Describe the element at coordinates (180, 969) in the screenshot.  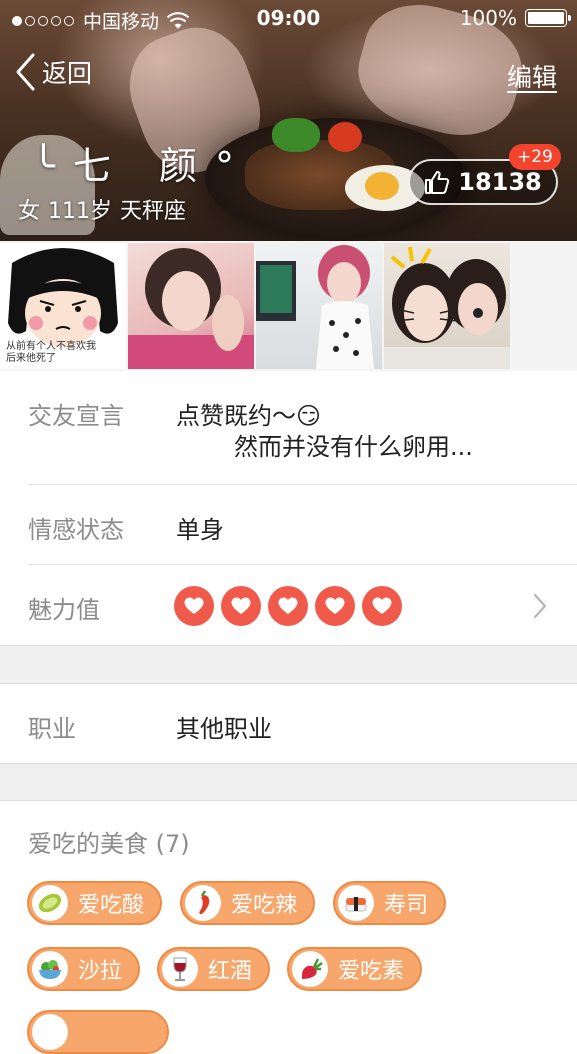
I see `wine-icon` at that location.